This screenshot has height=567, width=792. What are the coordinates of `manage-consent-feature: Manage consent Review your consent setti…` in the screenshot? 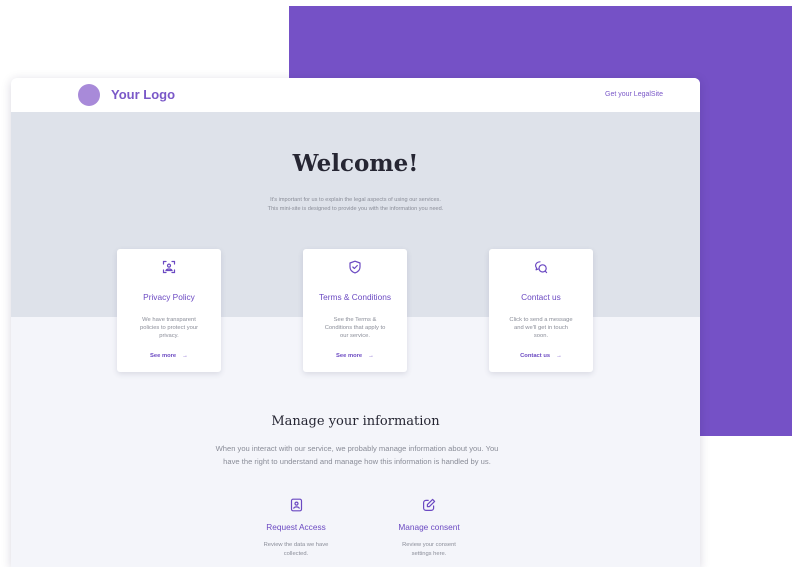 It's located at (429, 528).